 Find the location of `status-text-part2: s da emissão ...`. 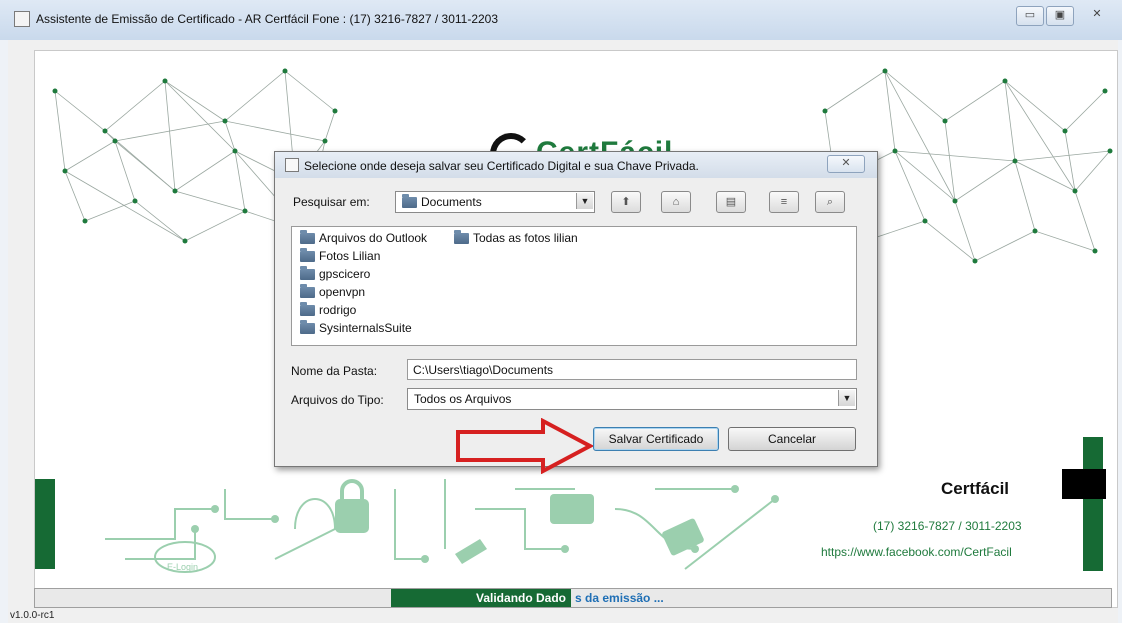

status-text-part2: s da emissão ... is located at coordinates (619, 598).